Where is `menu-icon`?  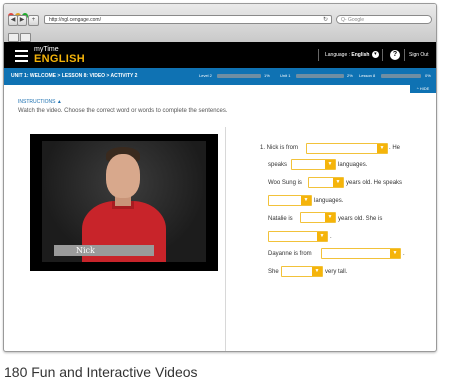
menu-icon is located at coordinates (21, 57).